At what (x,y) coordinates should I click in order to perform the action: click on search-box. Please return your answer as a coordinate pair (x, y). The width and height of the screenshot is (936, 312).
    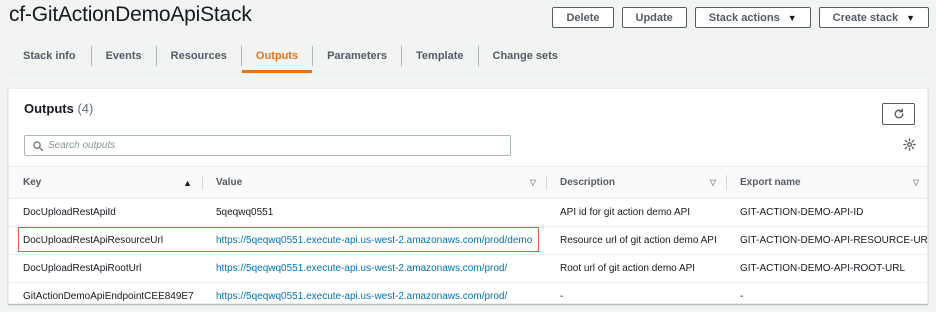
    Looking at the image, I should click on (267, 145).